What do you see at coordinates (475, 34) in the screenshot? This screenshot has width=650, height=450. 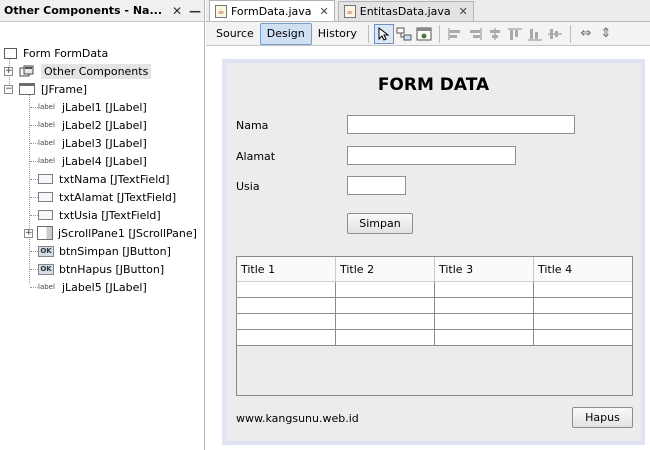 I see `align-right-icon` at bounding box center [475, 34].